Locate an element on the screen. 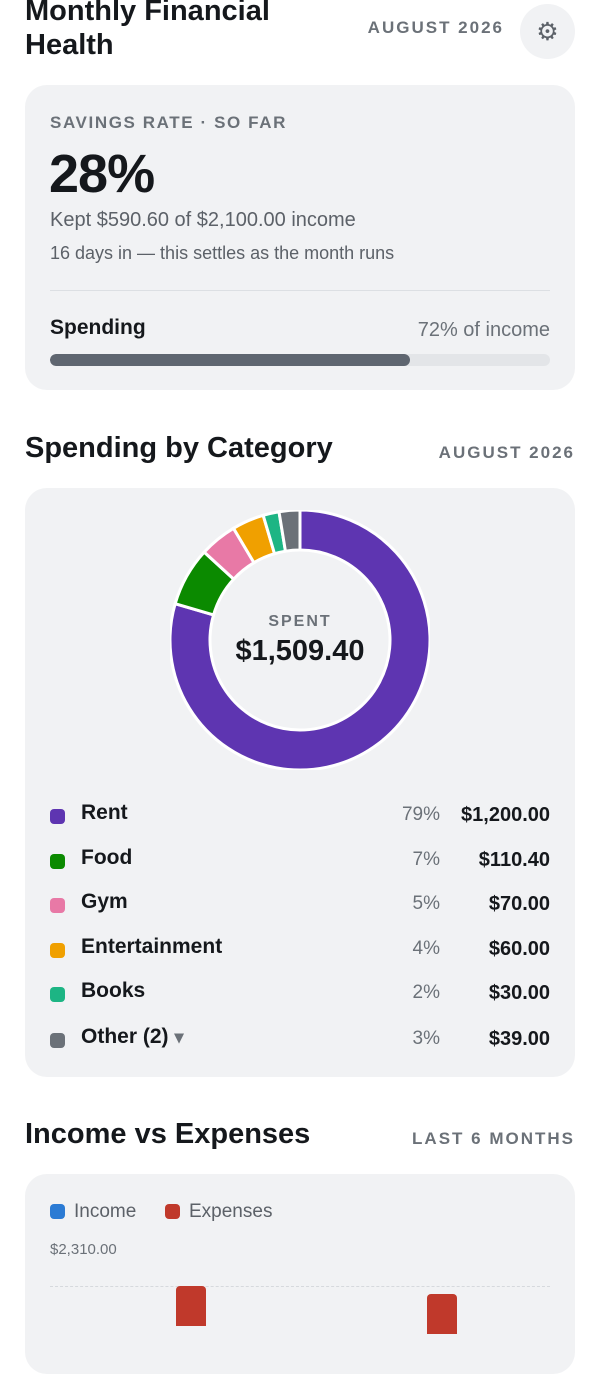 The image size is (600, 1374). gear-icon: ⚙ is located at coordinates (547, 31).